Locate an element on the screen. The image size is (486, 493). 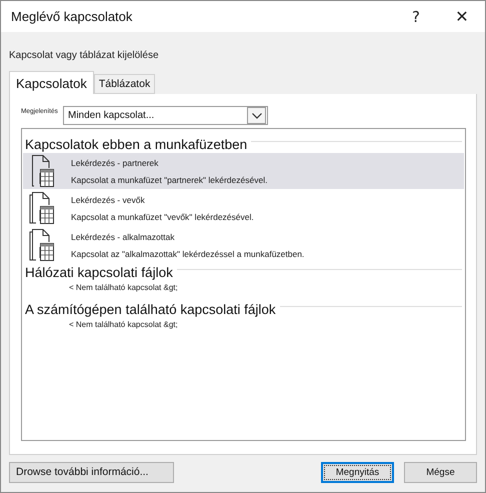
connection-item: Lekérdezés - vevők Kapcsolat a munkafüzet "vevők" lekérdezésével. is located at coordinates (243, 208).